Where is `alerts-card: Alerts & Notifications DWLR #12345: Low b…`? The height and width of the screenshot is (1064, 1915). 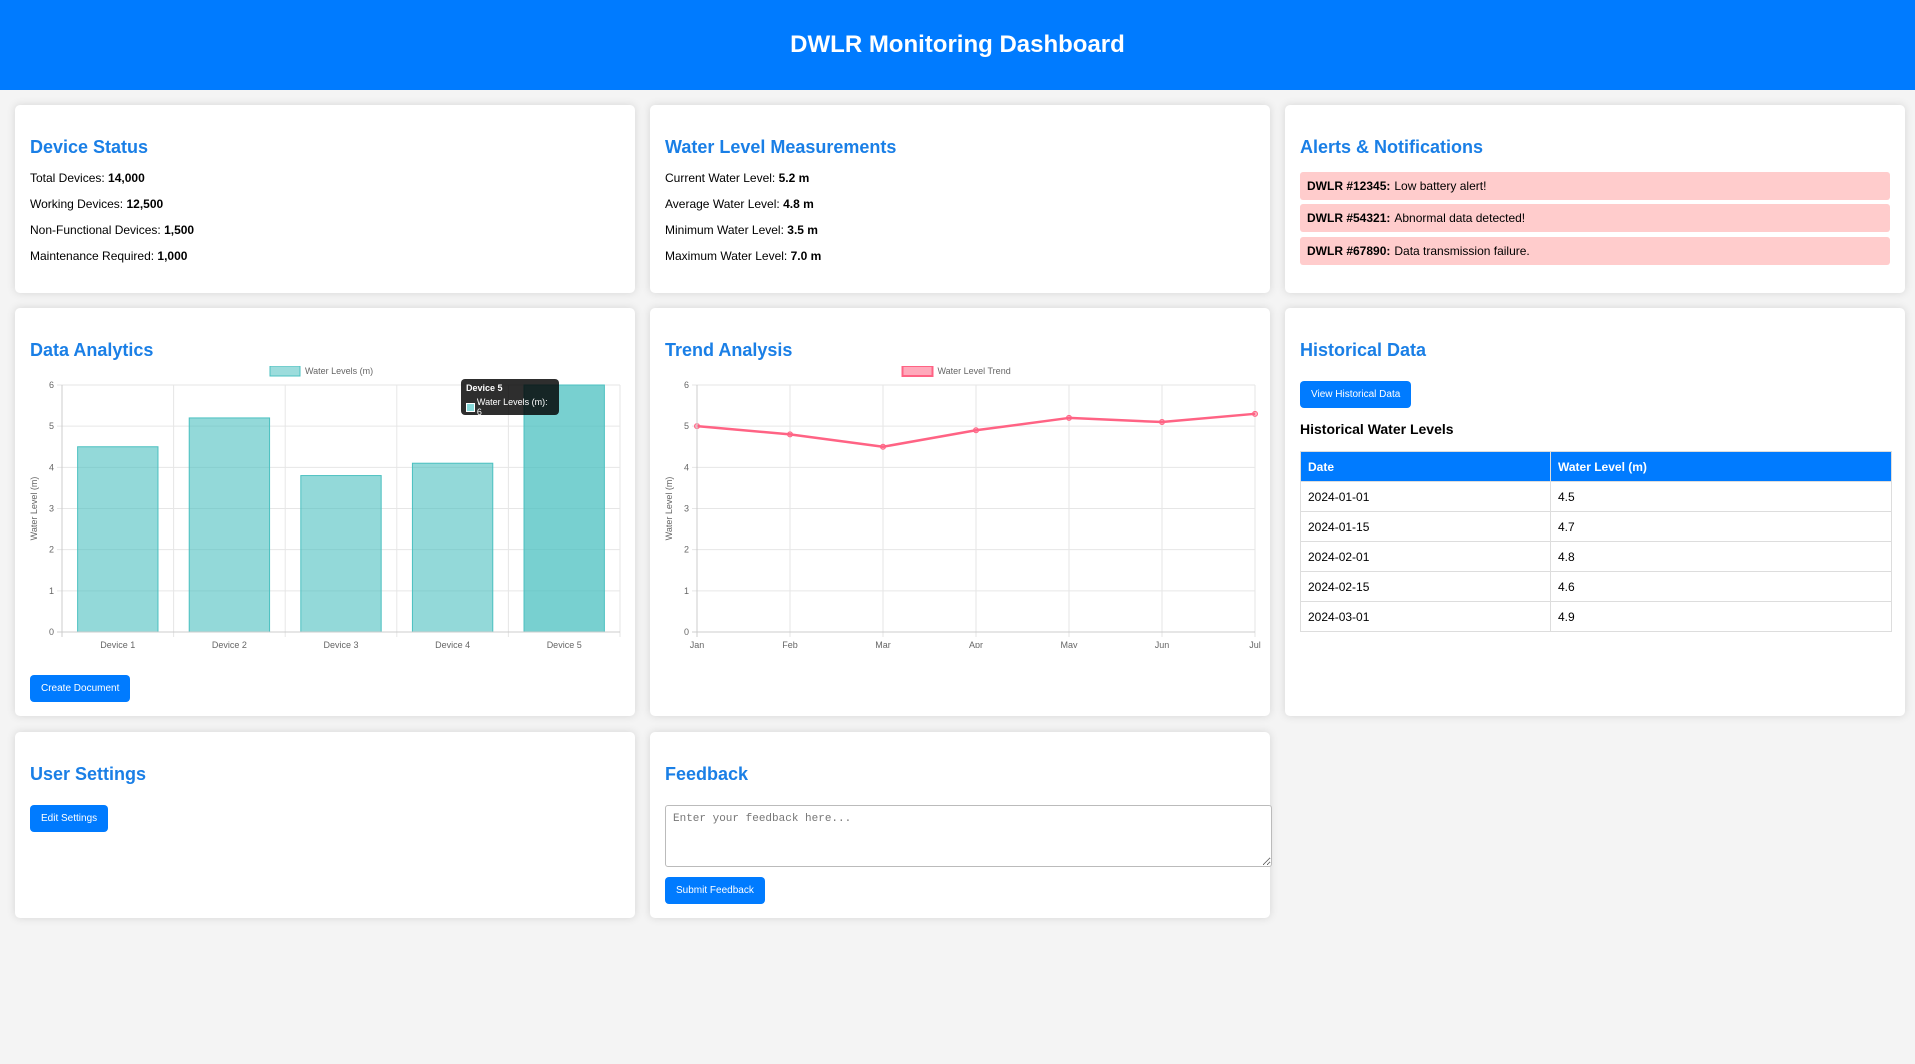 alerts-card: Alerts & Notifications DWLR #12345: Low b… is located at coordinates (1595, 199).